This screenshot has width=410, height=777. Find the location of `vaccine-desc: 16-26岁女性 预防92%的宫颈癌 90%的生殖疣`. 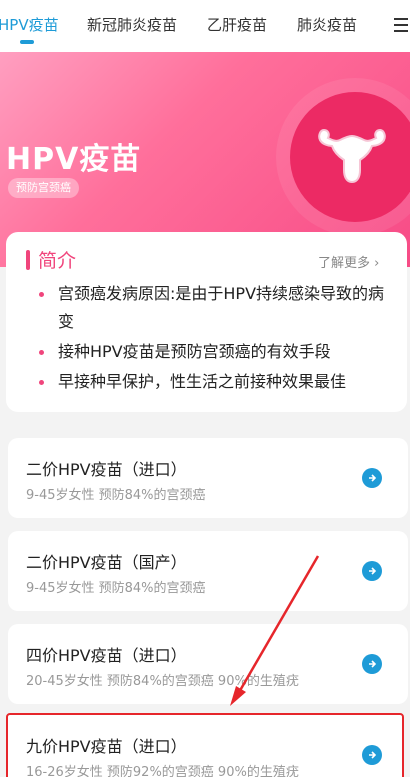

vaccine-desc: 16-26岁女性 预防92%的宫颈癌 90%的生殖疣 is located at coordinates (162, 771).